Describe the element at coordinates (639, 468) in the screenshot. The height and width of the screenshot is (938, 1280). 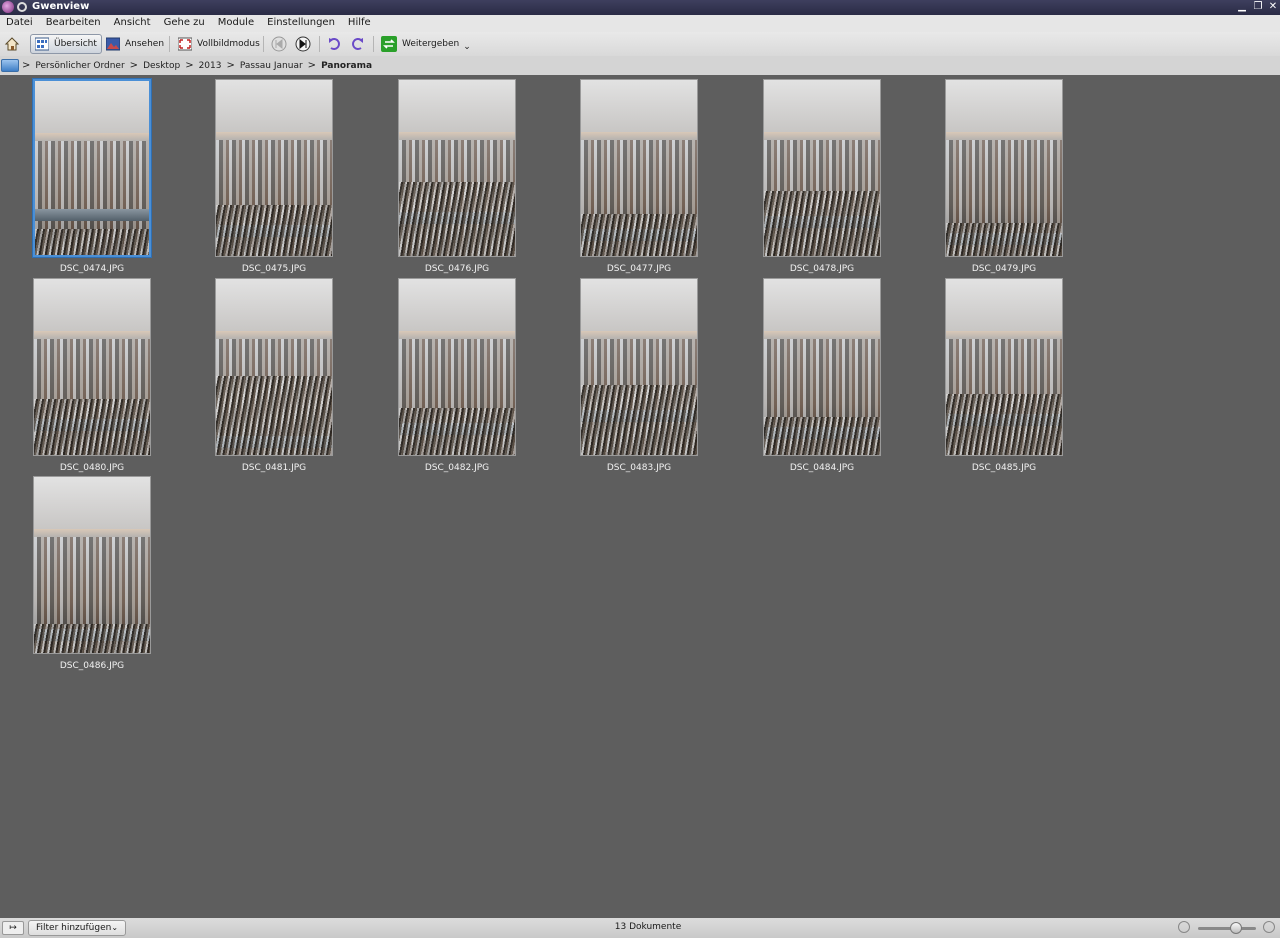
I see `thumbnail-label: DSC_0483.JPG` at that location.